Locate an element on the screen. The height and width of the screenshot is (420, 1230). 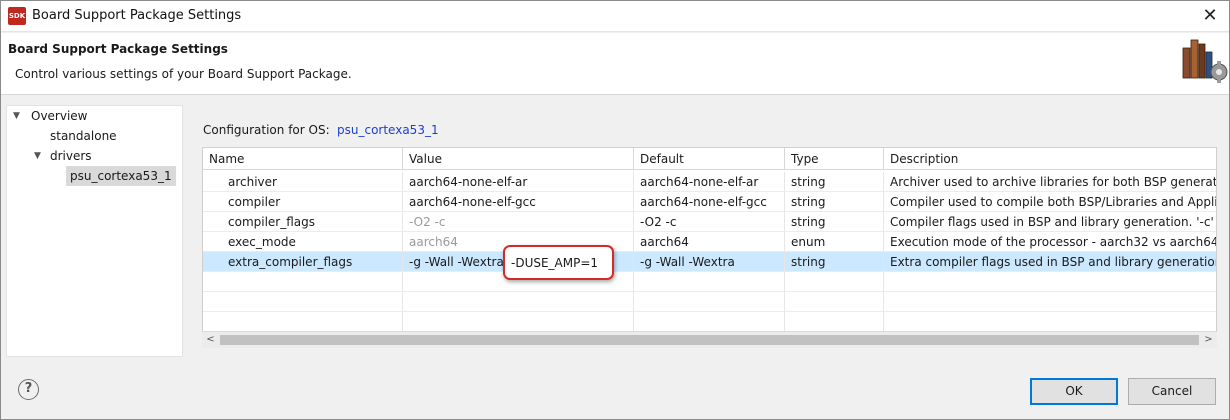
header-title: Board Support Package Settings is located at coordinates (118, 49).